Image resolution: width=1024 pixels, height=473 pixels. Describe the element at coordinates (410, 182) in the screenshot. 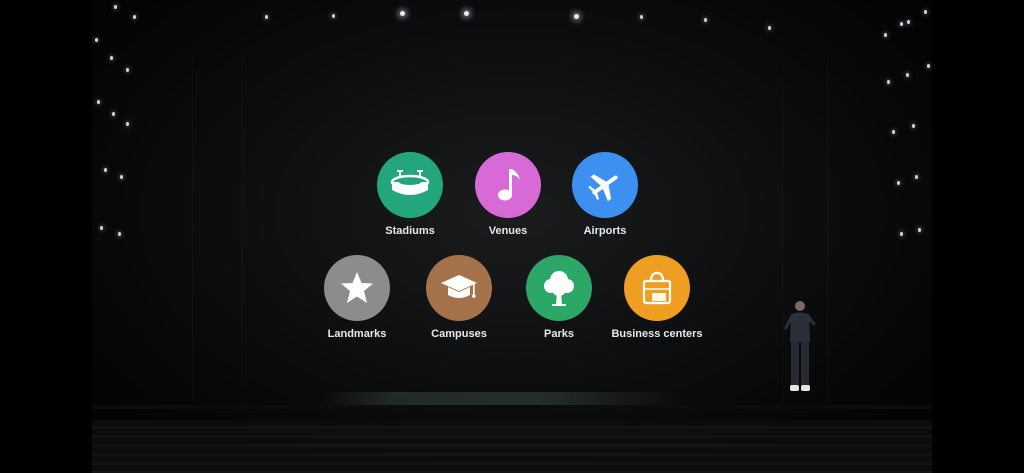

I see `stadium-icon` at that location.